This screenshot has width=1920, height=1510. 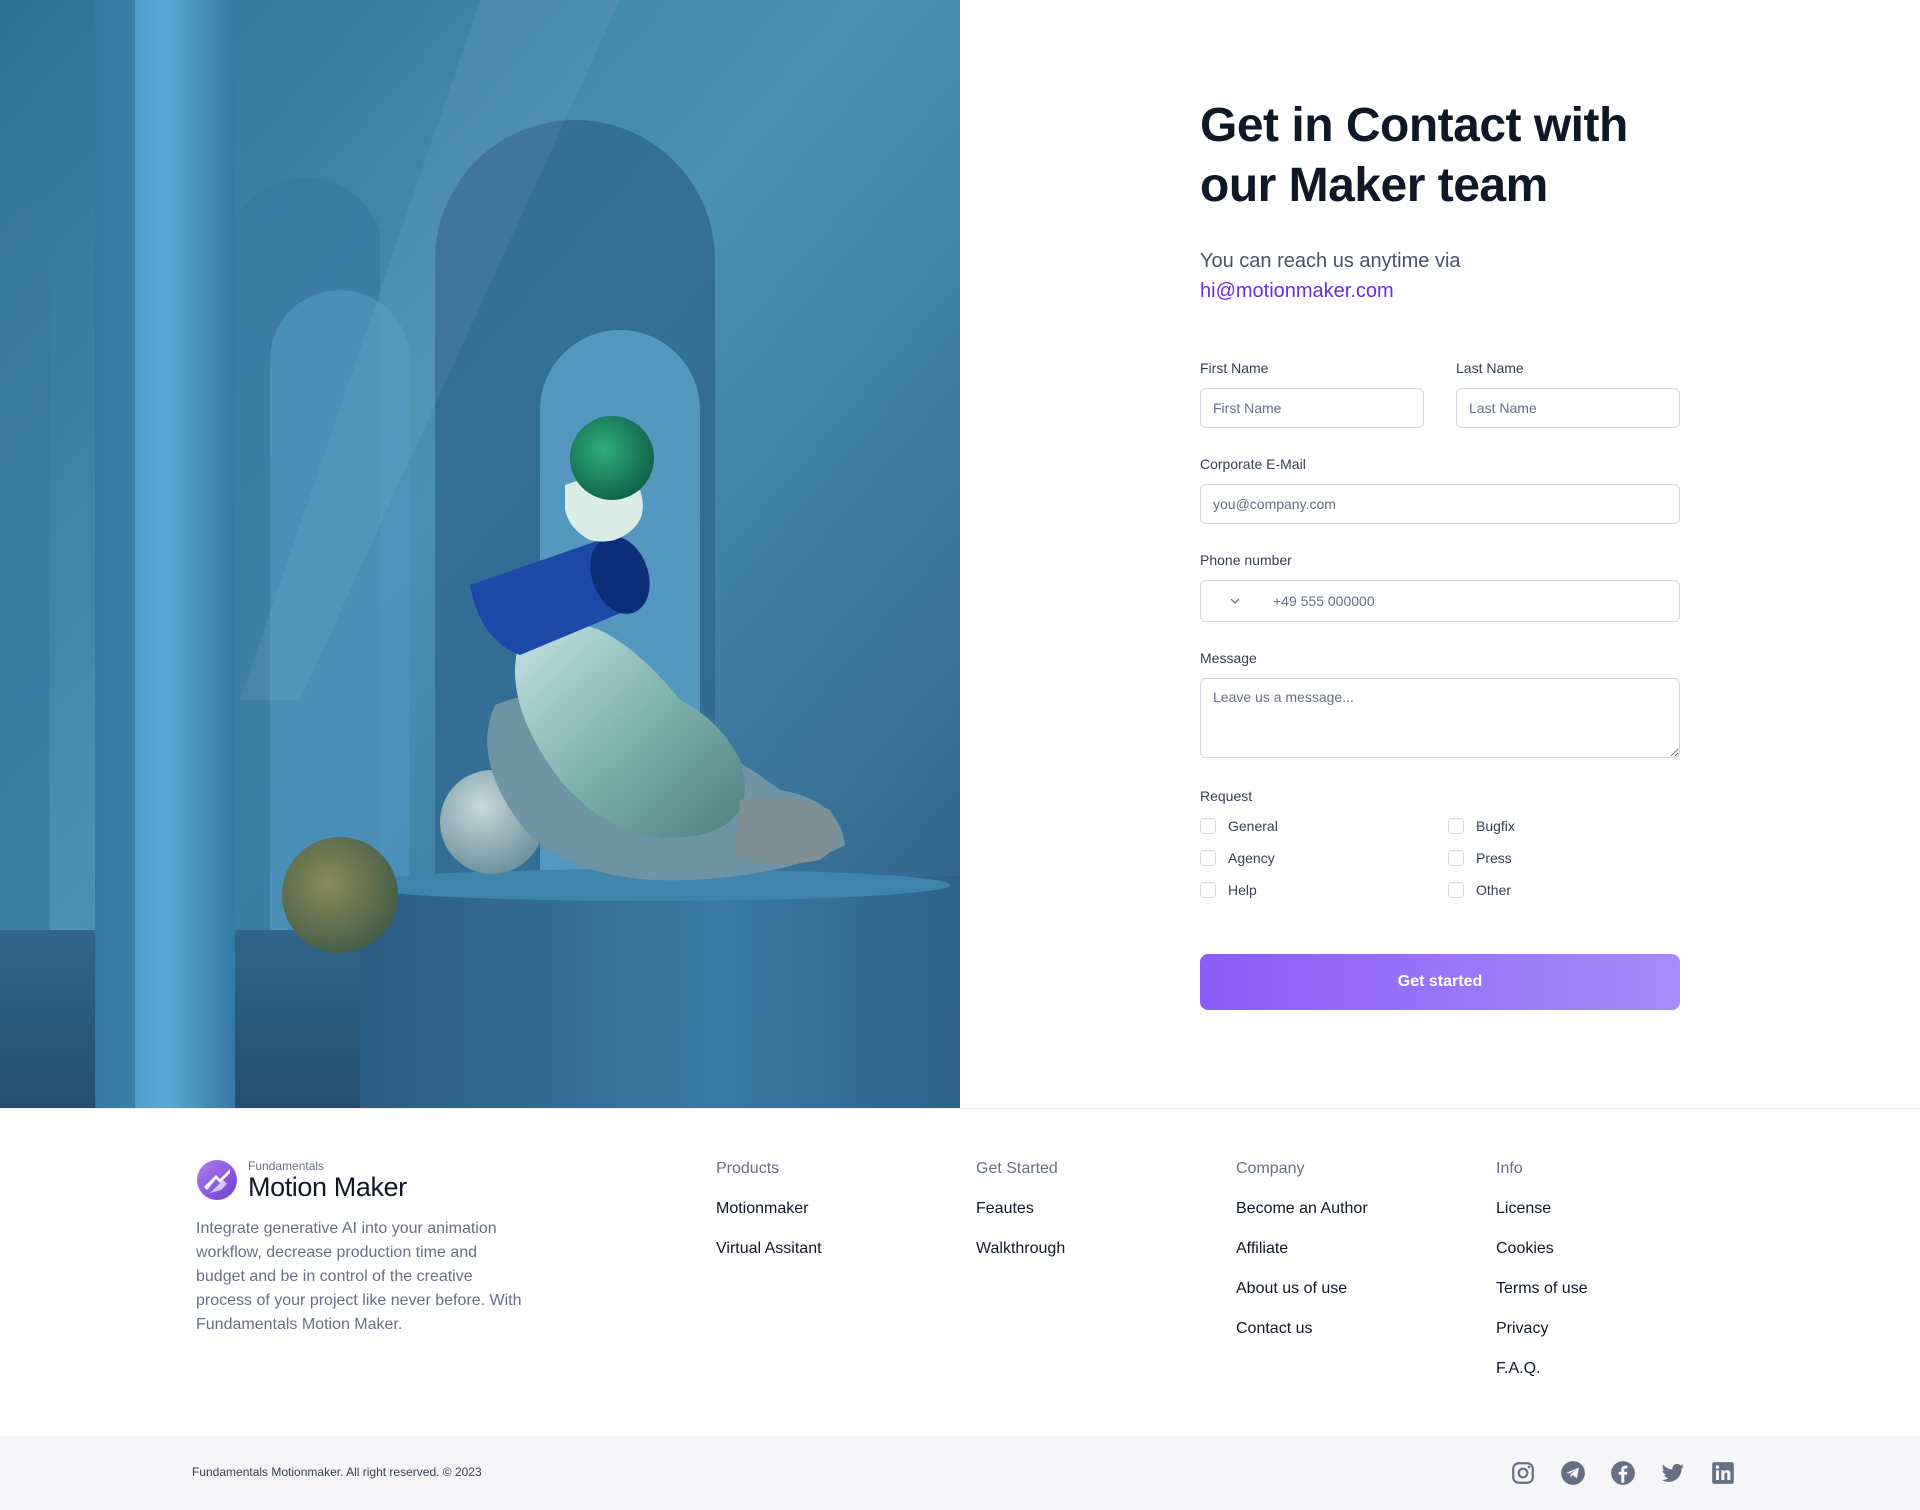 I want to click on intro-label: You can reach us anytime via, so click(x=1330, y=261).